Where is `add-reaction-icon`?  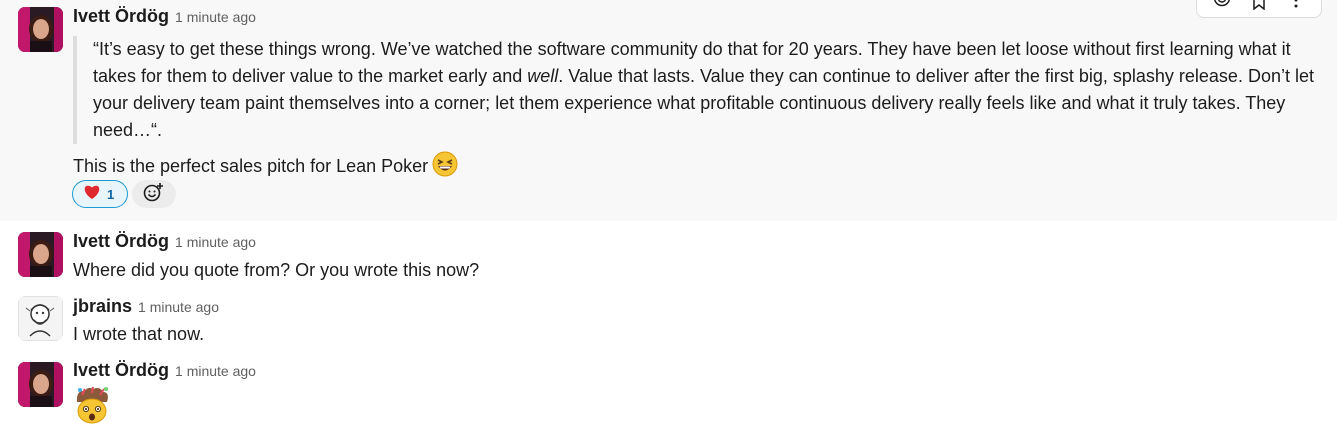
add-reaction-icon is located at coordinates (154, 194).